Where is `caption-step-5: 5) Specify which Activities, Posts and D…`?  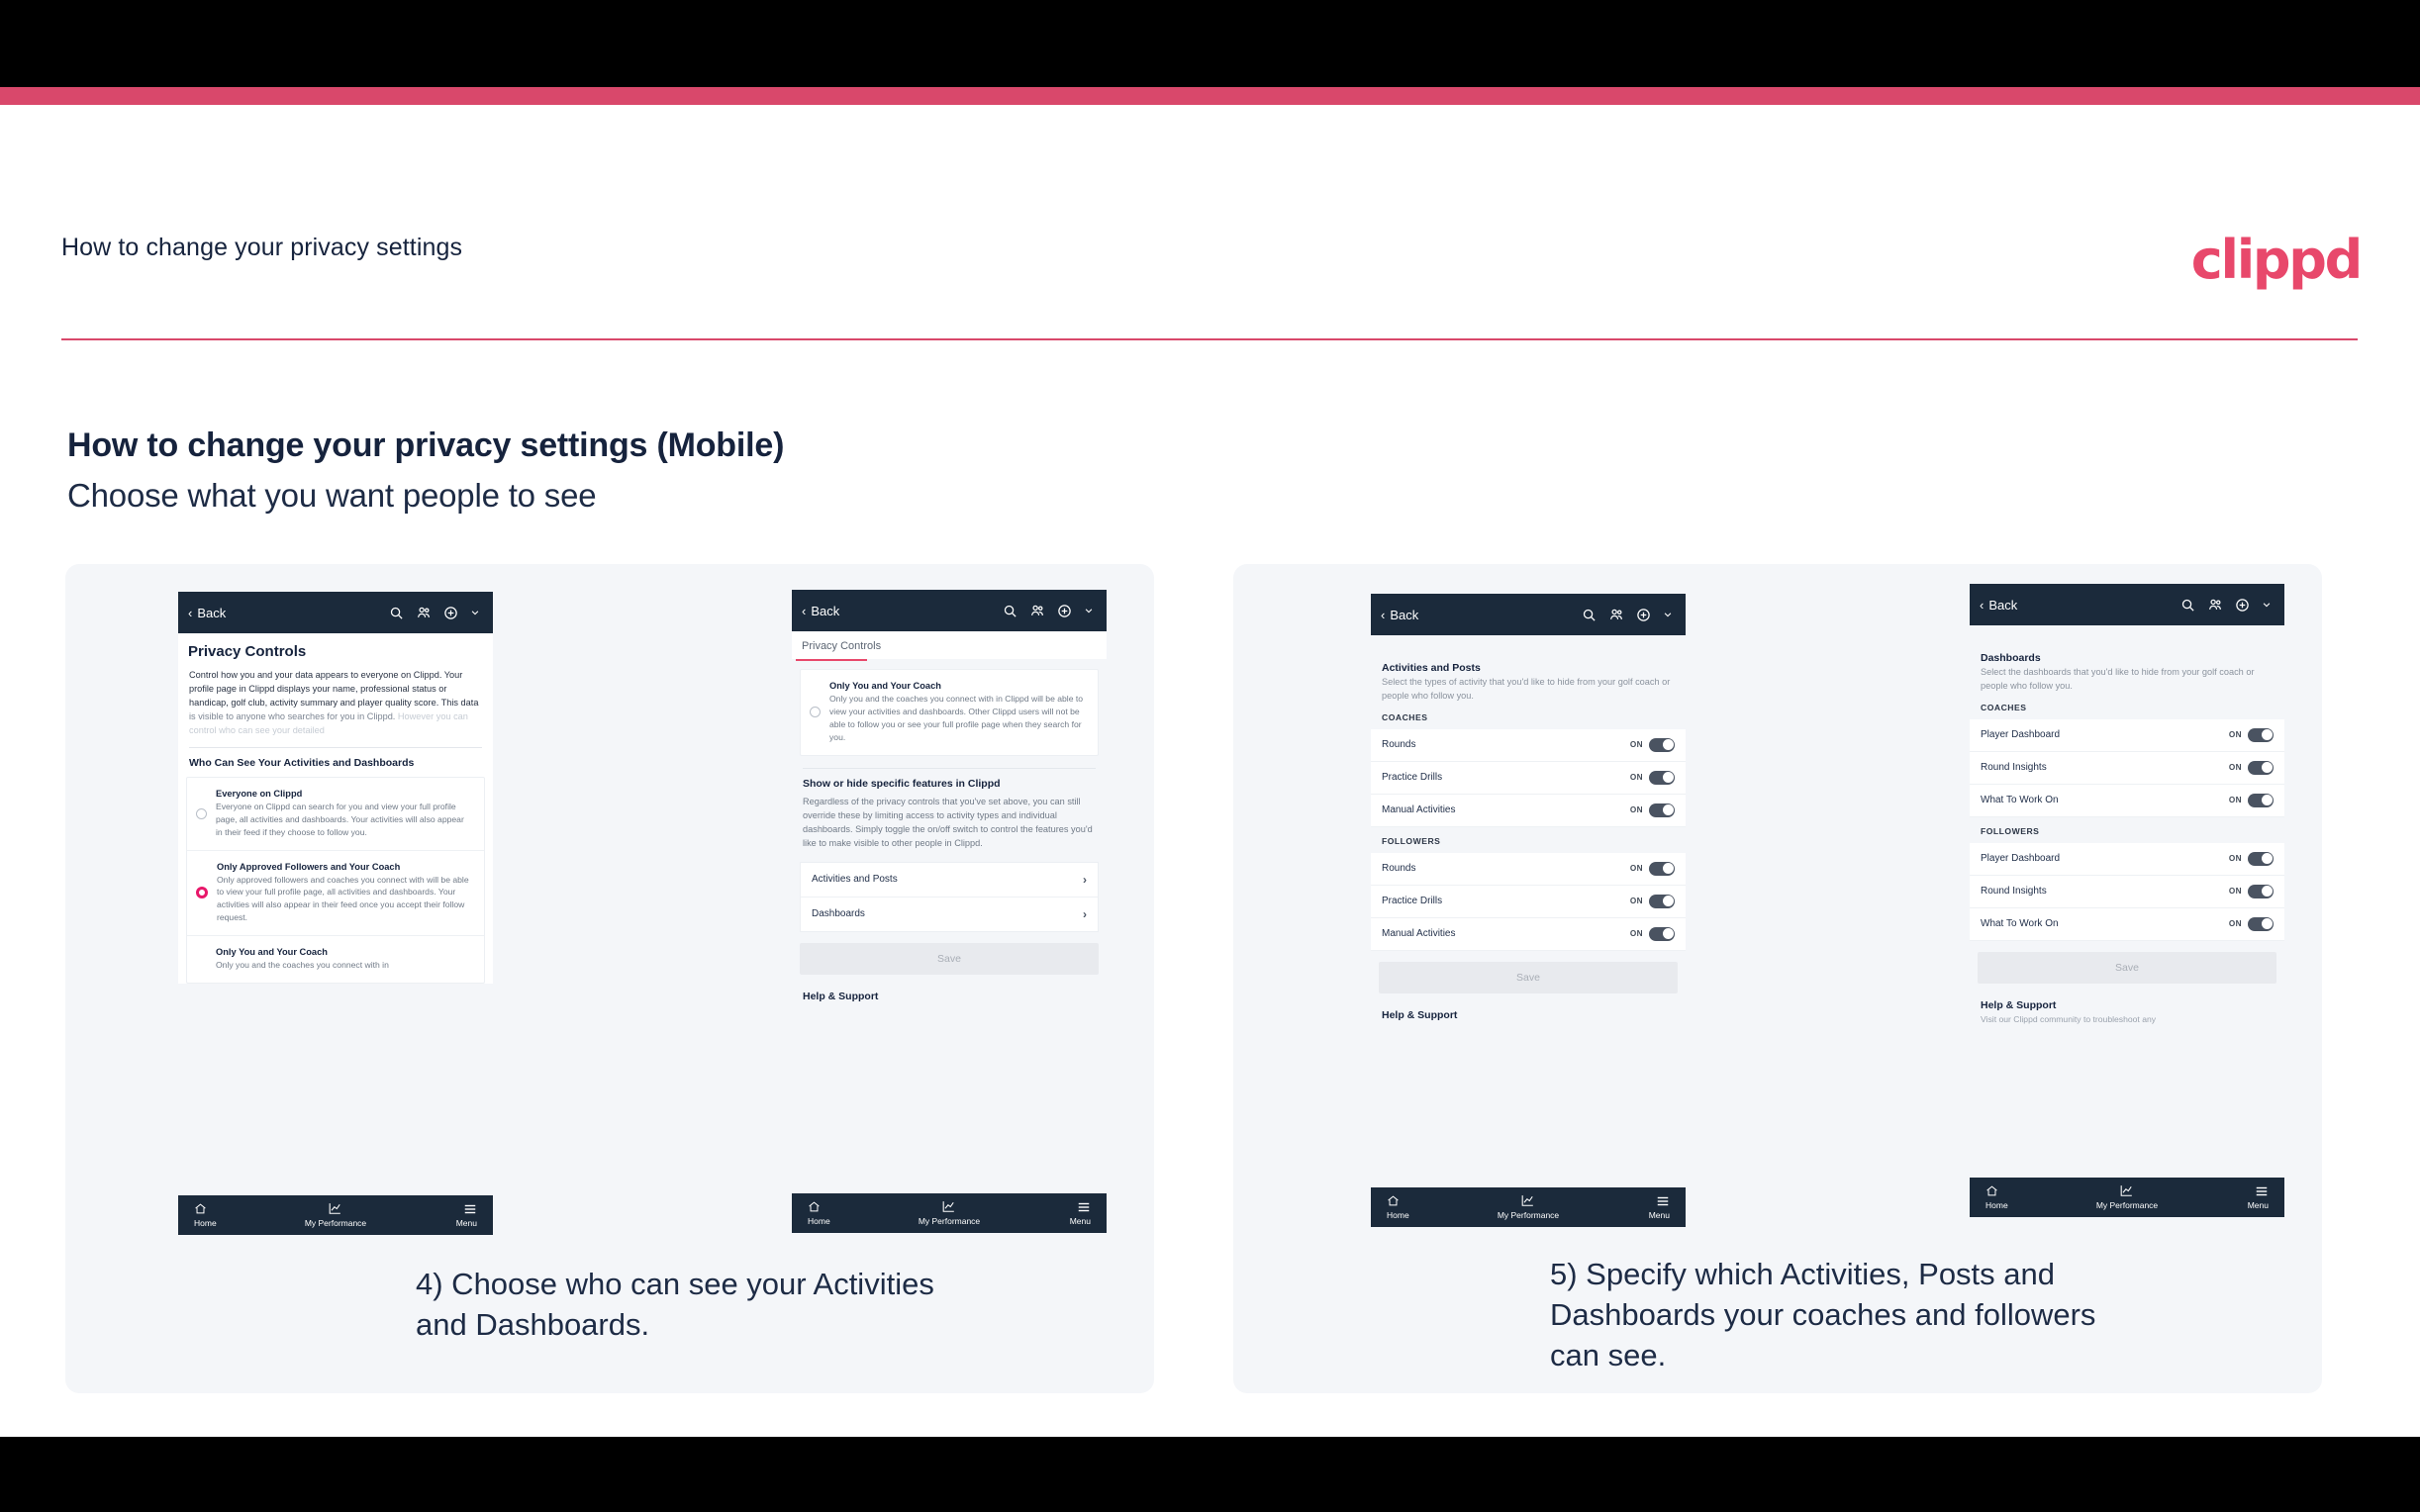
caption-step-5: 5) Specify which Activities, Posts and D… is located at coordinates (1823, 1315).